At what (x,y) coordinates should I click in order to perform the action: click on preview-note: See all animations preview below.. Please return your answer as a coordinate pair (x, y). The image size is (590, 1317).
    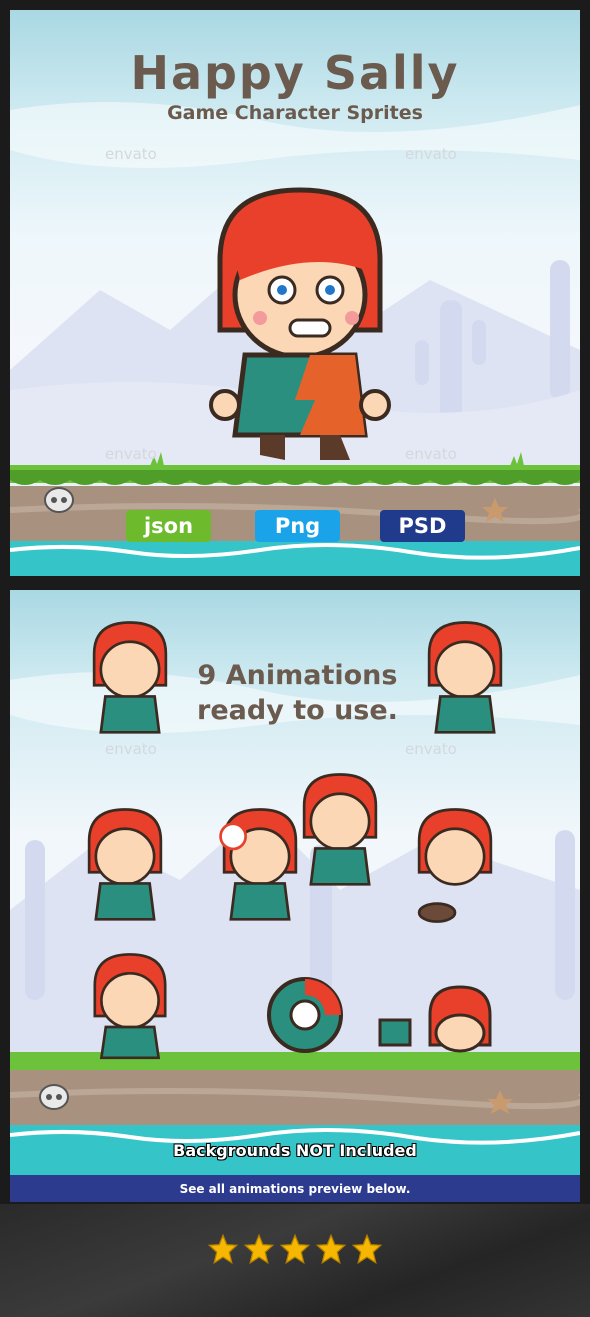
    Looking at the image, I should click on (295, 1188).